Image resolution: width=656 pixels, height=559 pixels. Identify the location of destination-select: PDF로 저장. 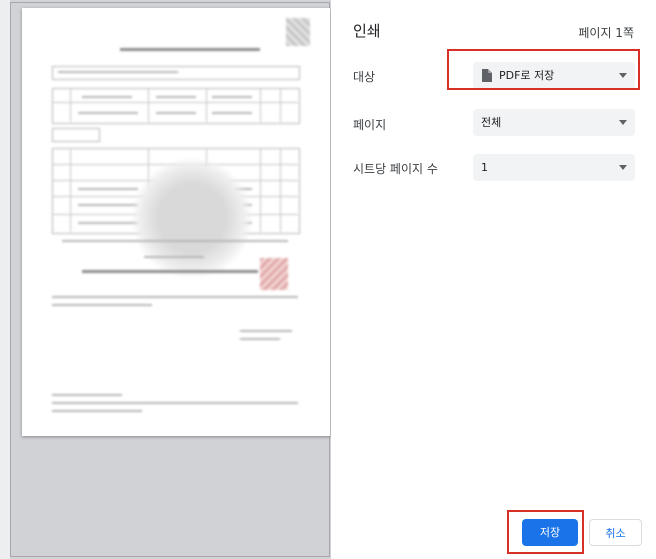
(554, 75).